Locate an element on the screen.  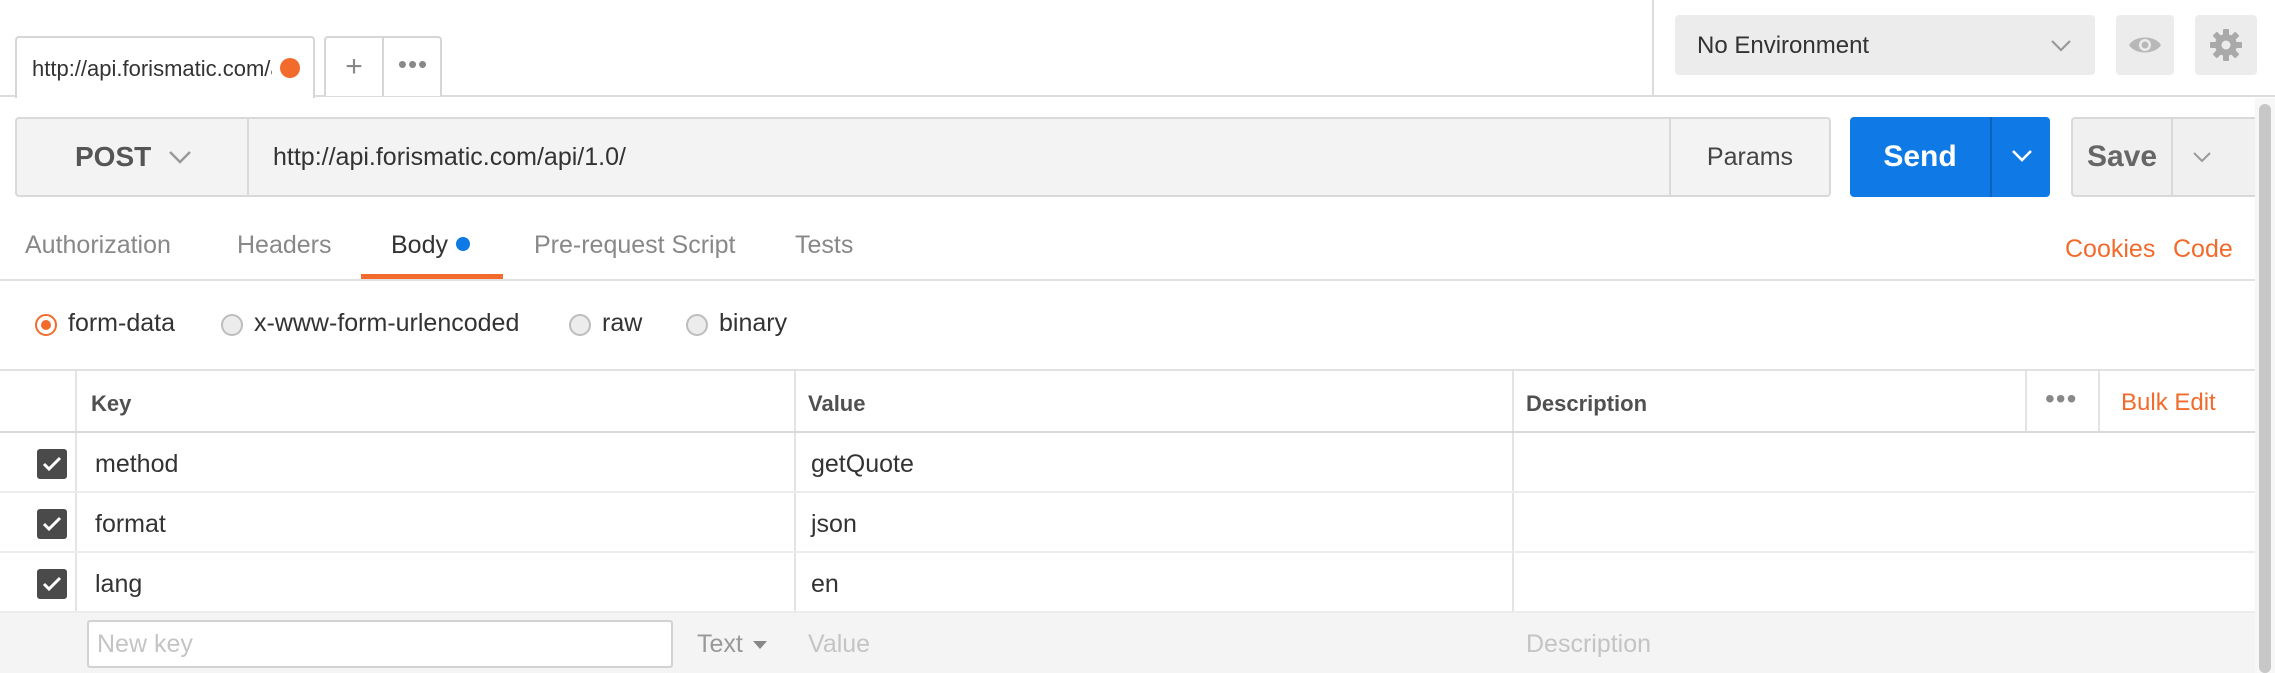
table-header: Key Value Description ••• Bulk Edit is located at coordinates (1127, 402).